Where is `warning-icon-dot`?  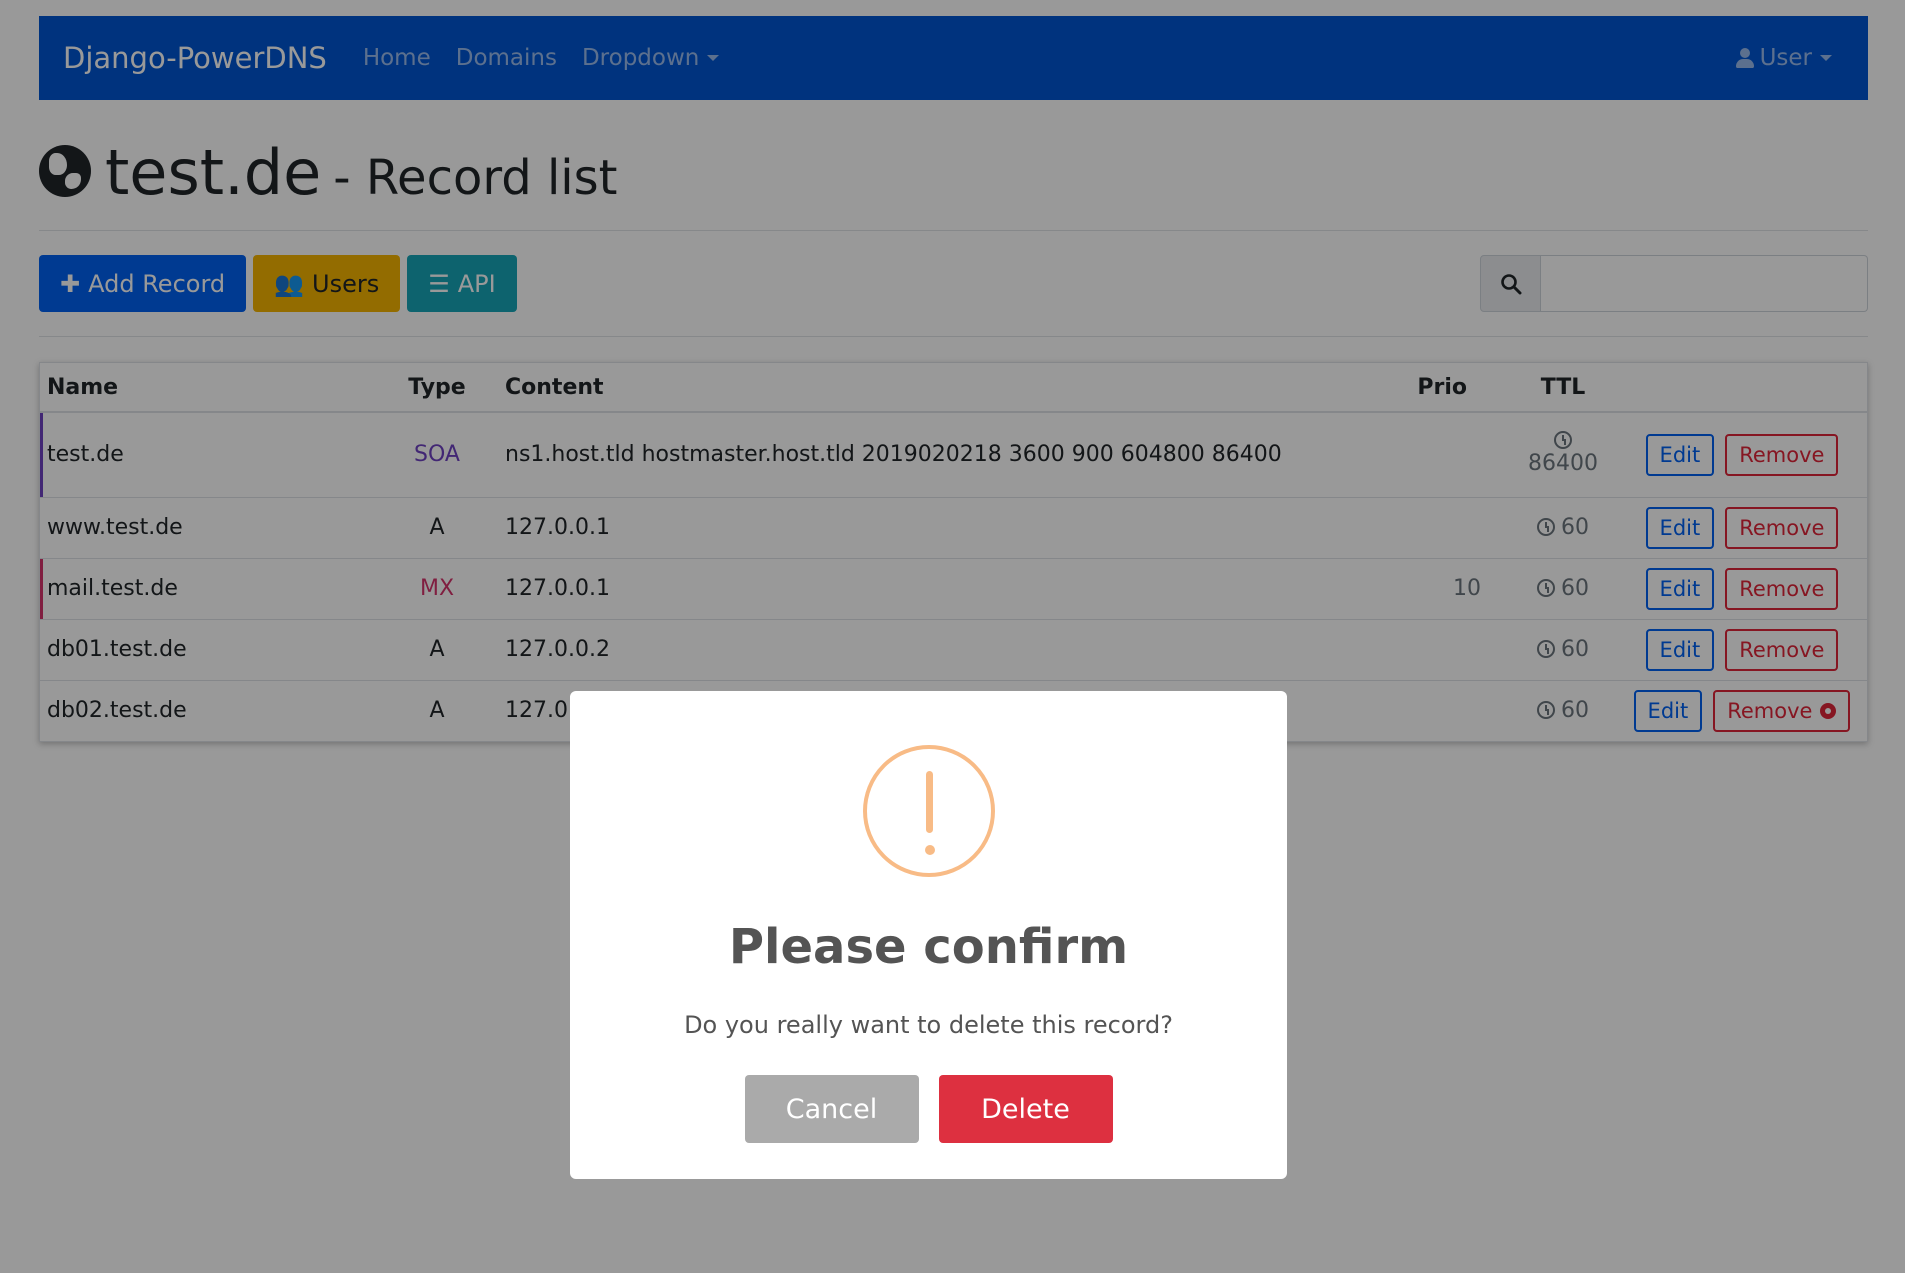
warning-icon-dot is located at coordinates (929, 850).